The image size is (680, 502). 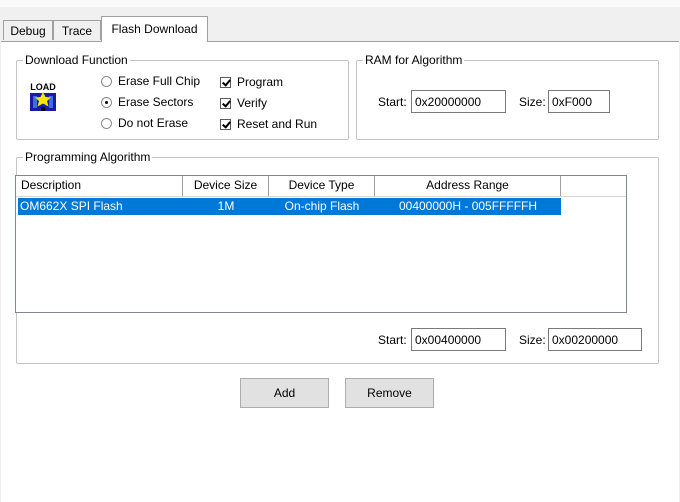 I want to click on column-header-description: Description, so click(x=99, y=186).